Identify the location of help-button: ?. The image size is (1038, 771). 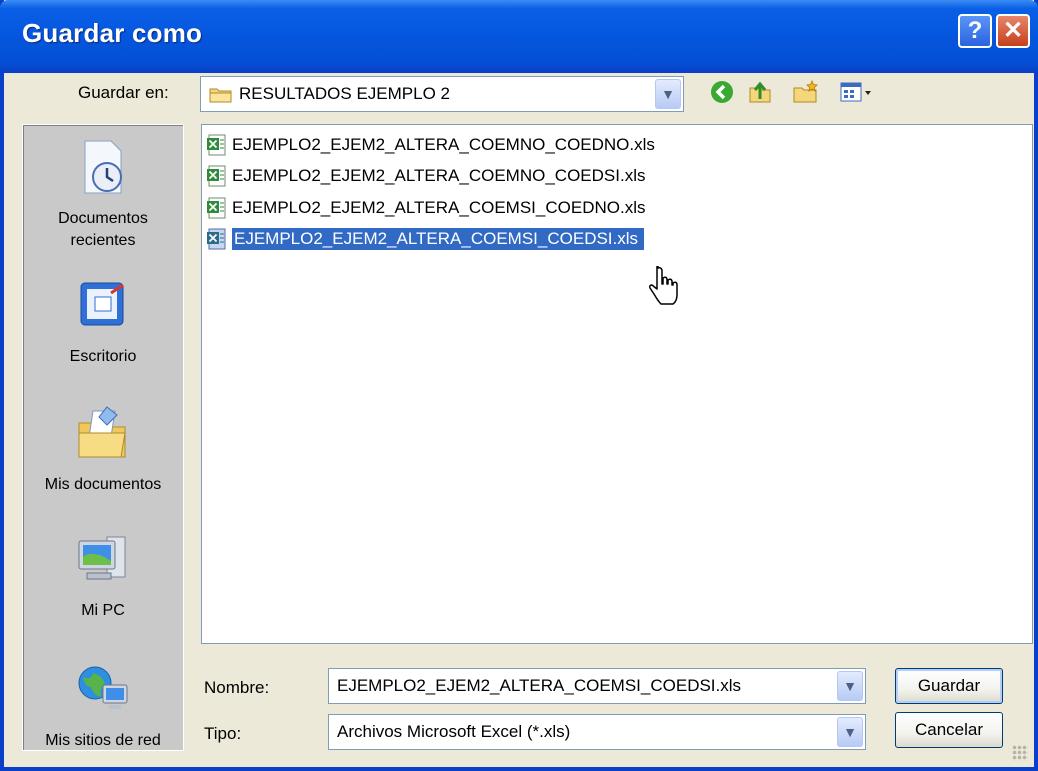
(975, 31).